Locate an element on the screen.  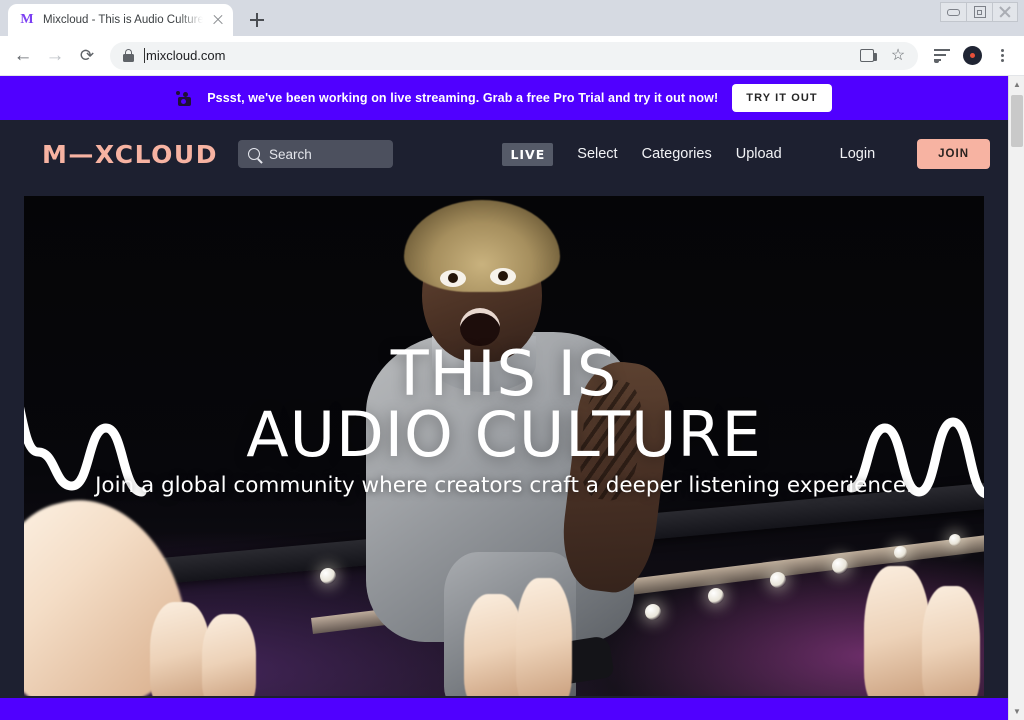
hero-headline-line1: THIS IS is located at coordinates (504, 373).